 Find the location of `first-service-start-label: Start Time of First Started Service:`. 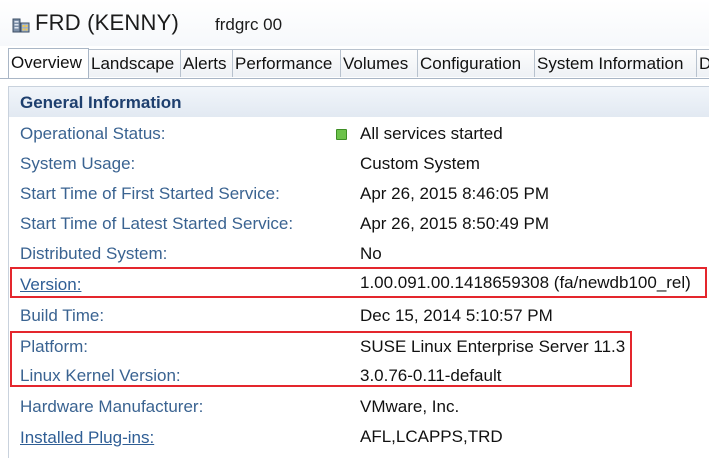

first-service-start-label: Start Time of First Started Service: is located at coordinates (150, 193).